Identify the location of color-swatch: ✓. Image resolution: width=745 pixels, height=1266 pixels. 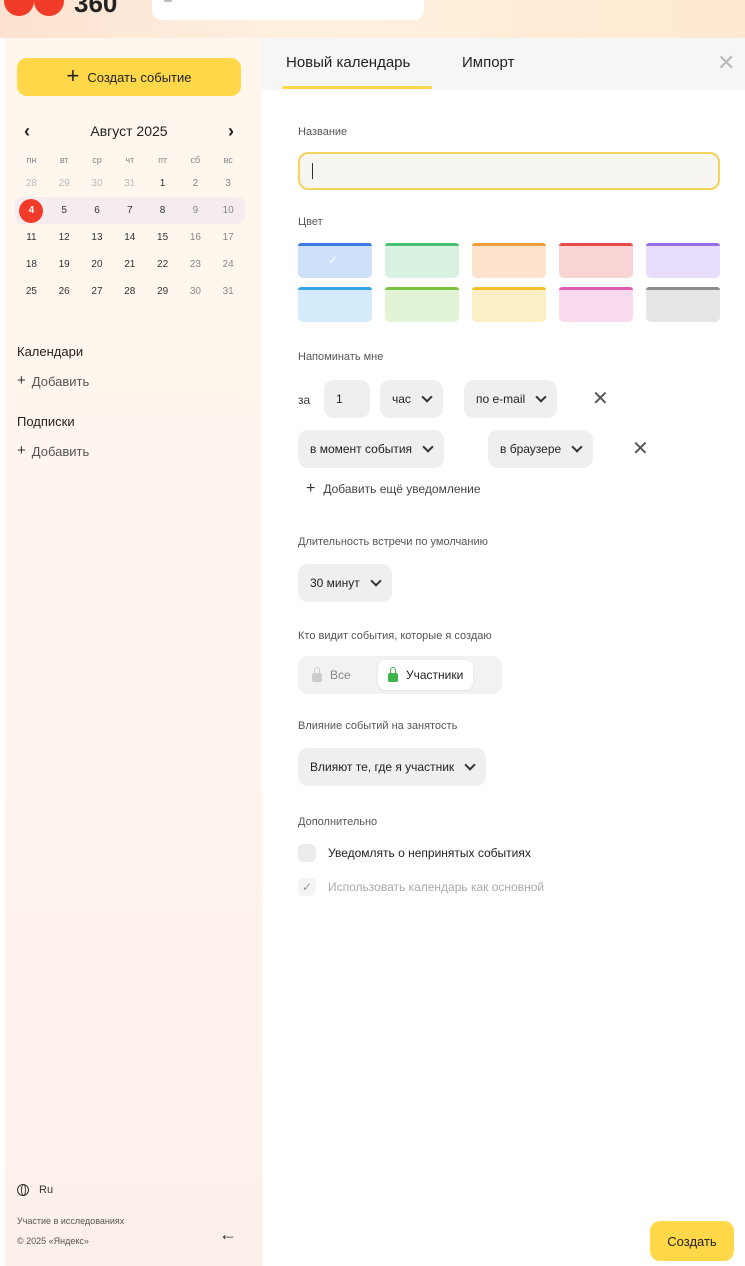
(335, 260).